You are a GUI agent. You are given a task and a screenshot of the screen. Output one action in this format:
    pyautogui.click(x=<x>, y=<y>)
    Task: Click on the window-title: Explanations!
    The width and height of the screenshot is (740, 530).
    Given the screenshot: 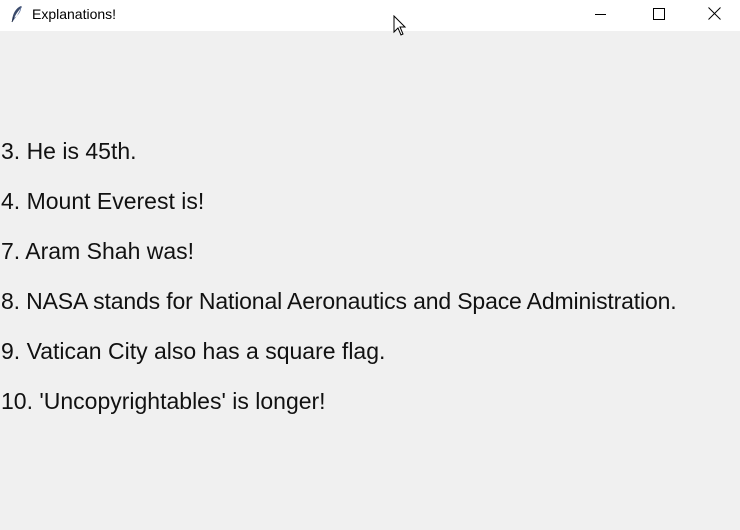 What is the action you would take?
    pyautogui.click(x=74, y=14)
    